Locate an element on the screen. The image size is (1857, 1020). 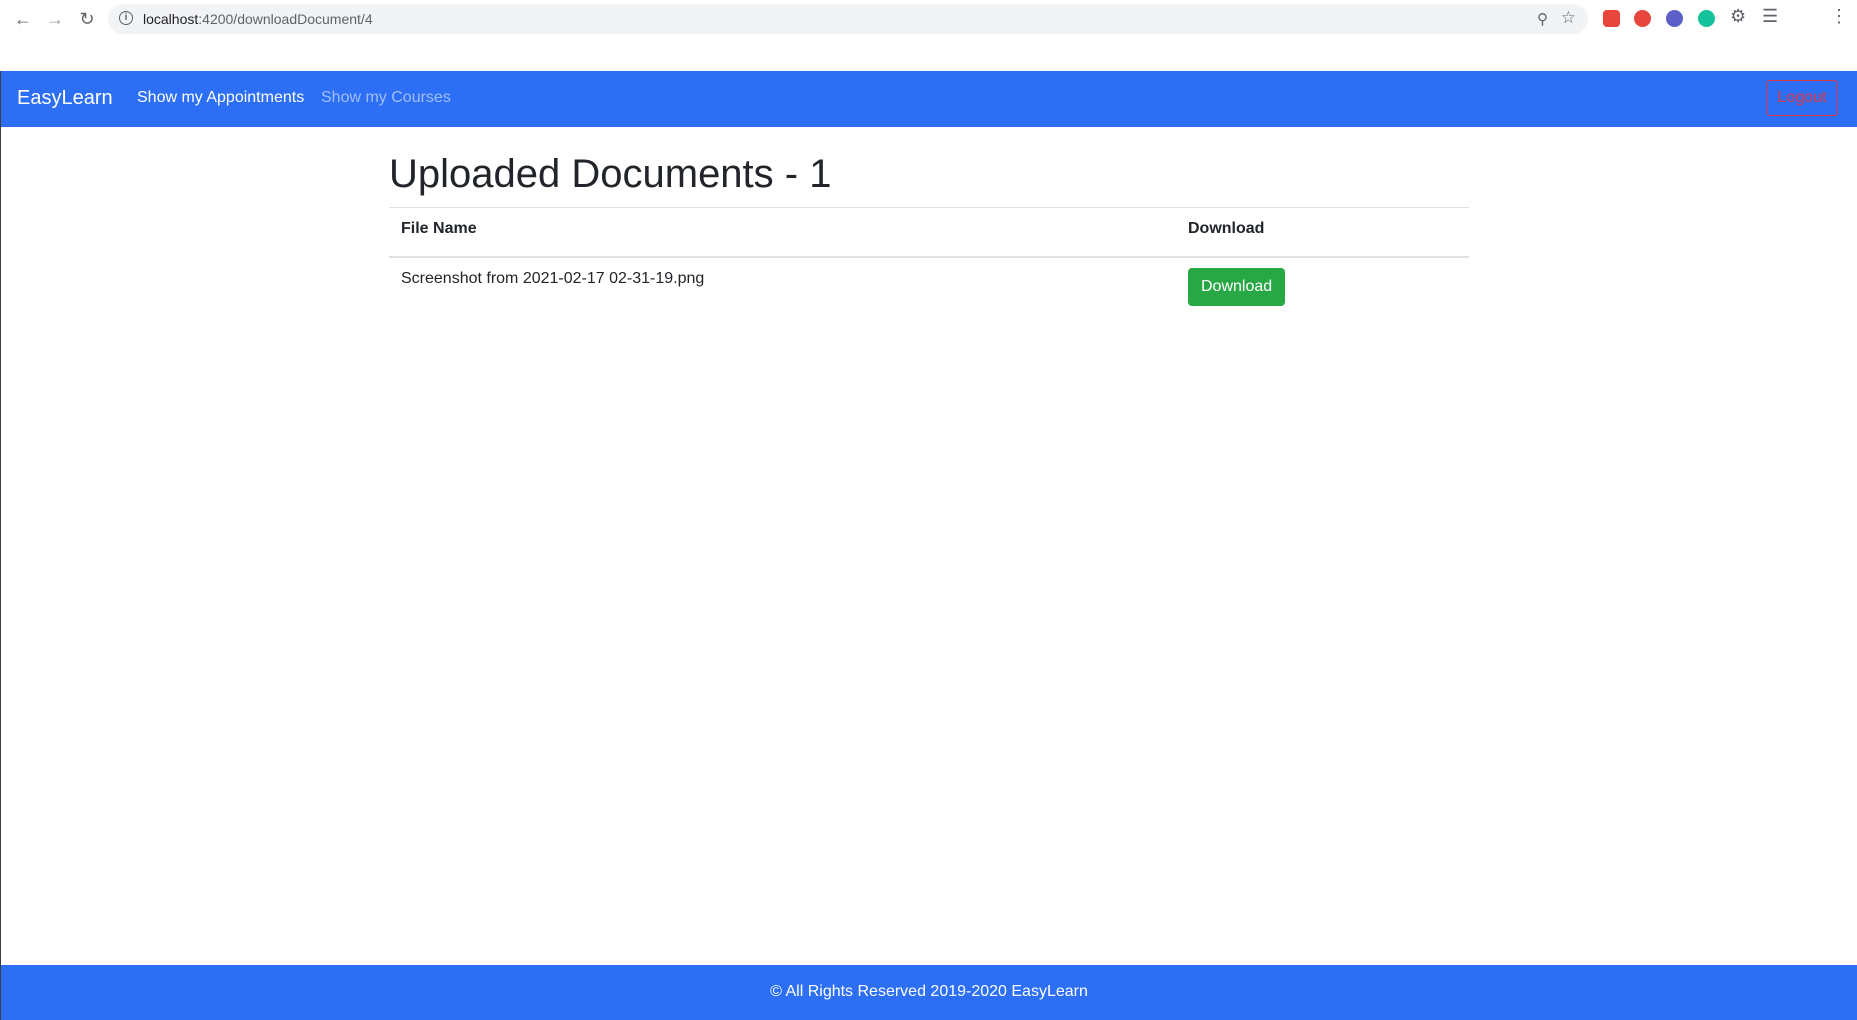
site-info-icon: i is located at coordinates (126, 18).